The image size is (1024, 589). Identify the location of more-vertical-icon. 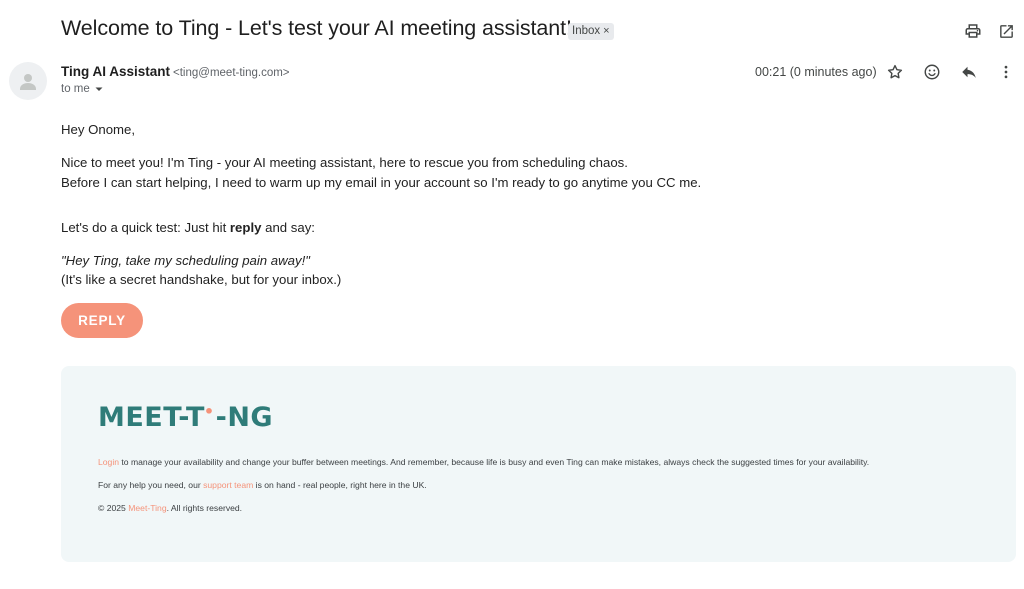
(1006, 72).